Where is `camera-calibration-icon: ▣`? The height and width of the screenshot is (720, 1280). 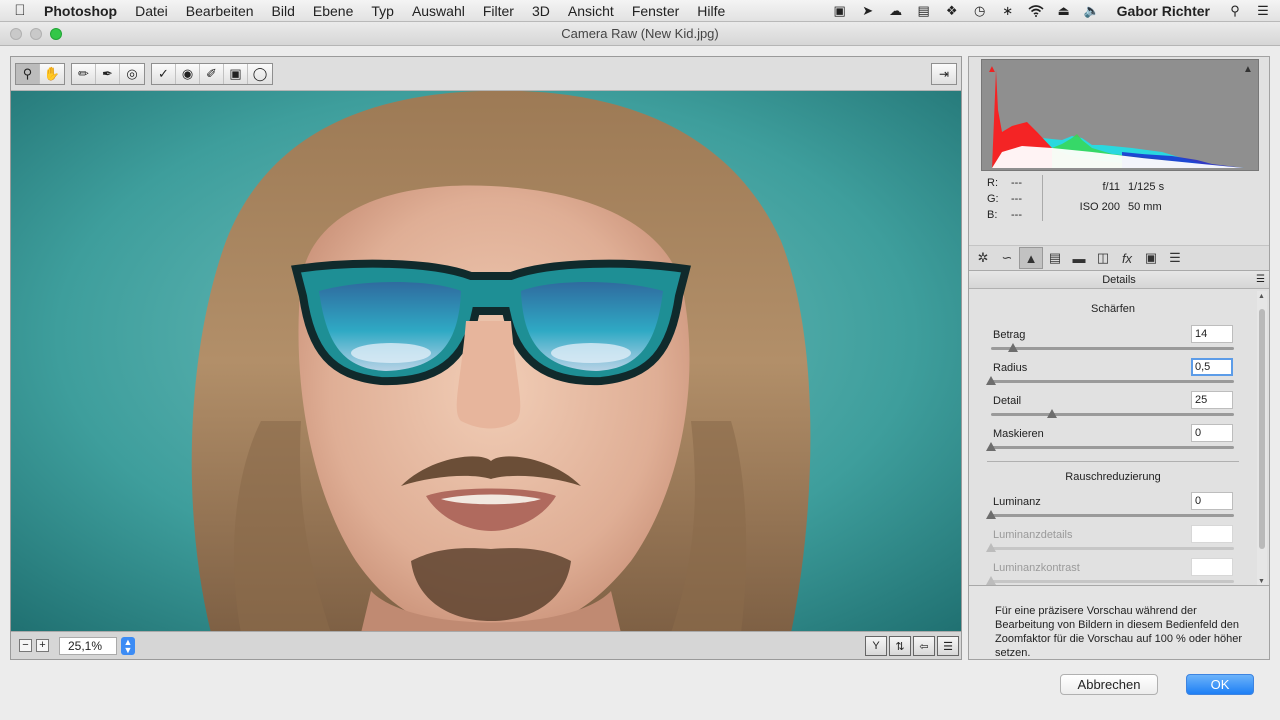 camera-calibration-icon: ▣ is located at coordinates (1151, 258).